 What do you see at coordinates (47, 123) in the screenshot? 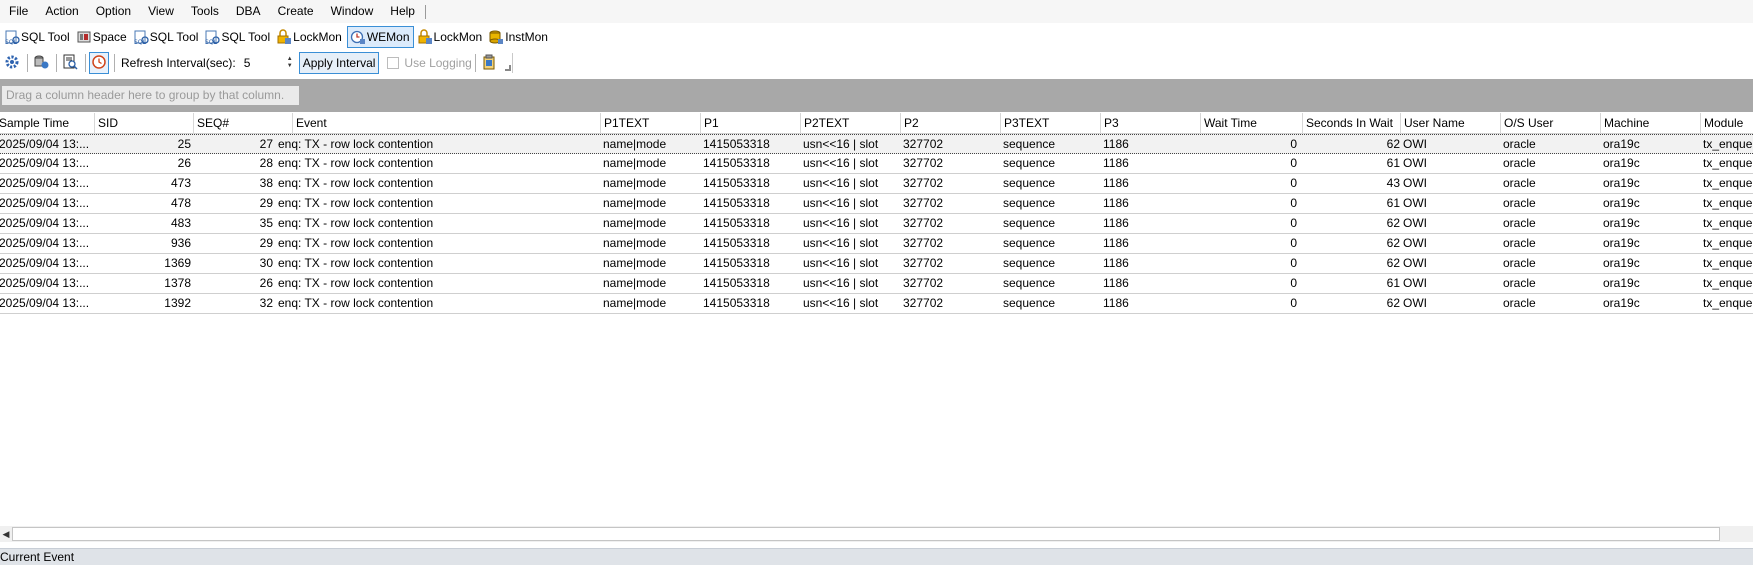
I see `column-header-sample-time: Sample Time` at bounding box center [47, 123].